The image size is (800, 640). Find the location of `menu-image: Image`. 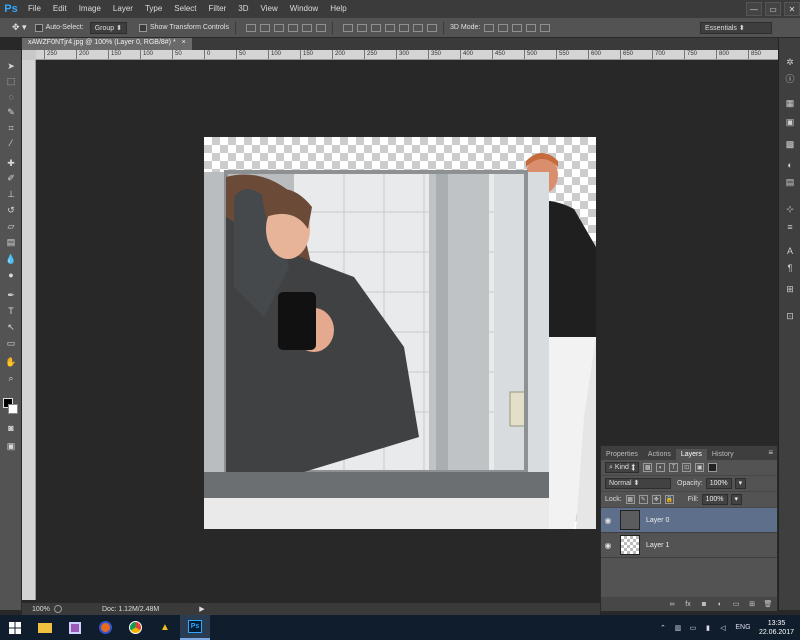

menu-image: Image is located at coordinates (90, 9).